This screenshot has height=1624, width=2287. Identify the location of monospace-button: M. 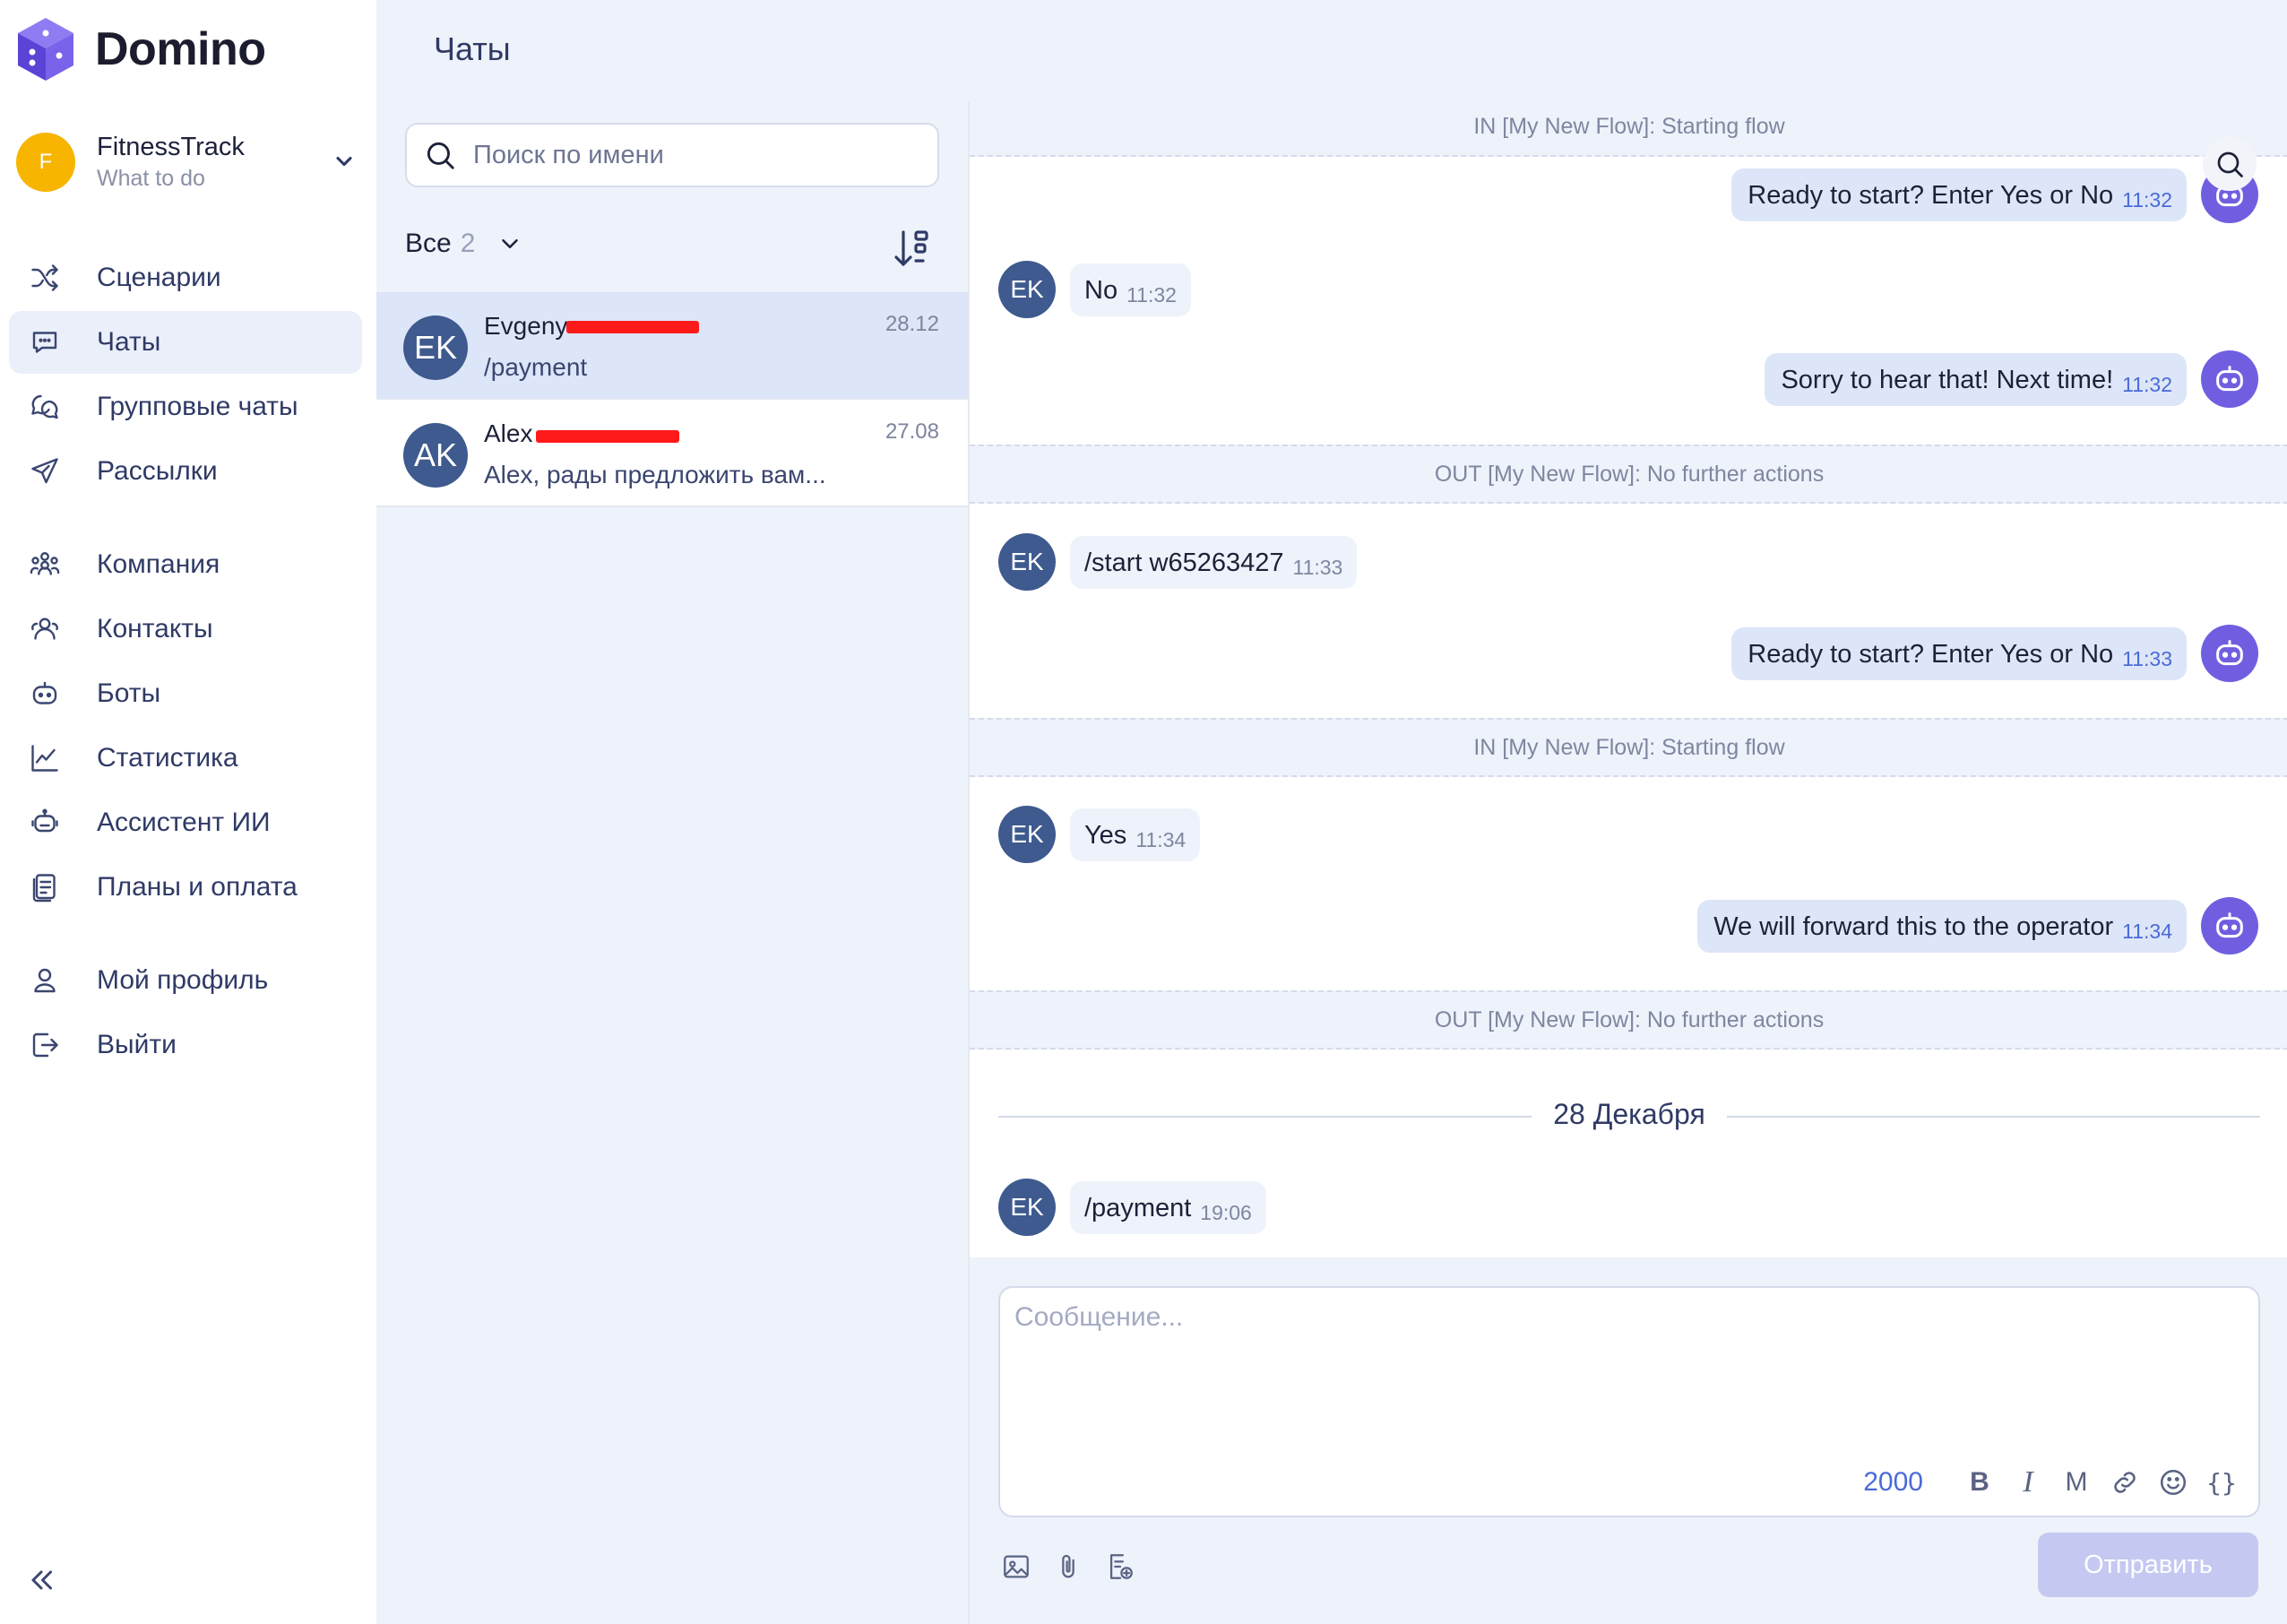
(2076, 1482).